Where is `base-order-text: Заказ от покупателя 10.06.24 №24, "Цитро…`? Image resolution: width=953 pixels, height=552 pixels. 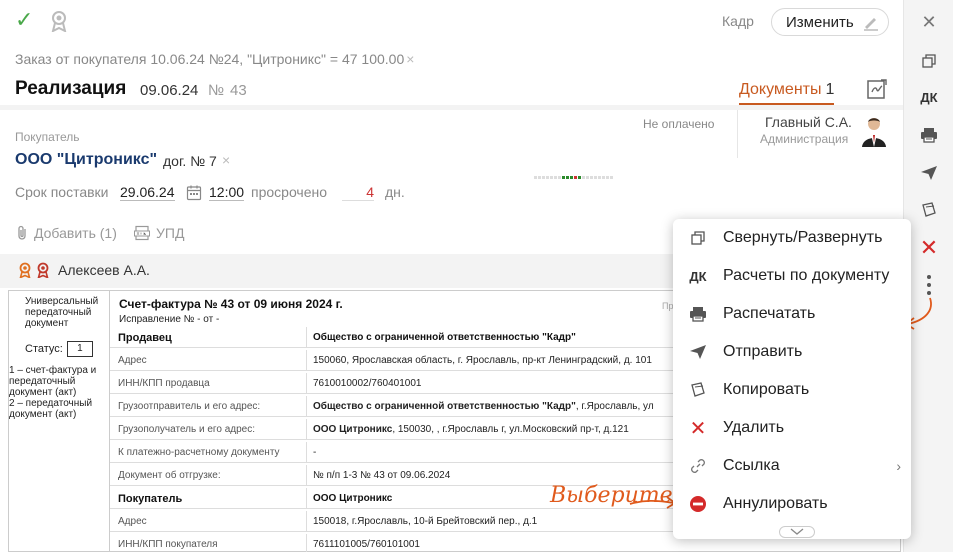 base-order-text: Заказ от покупателя 10.06.24 №24, "Цитро… is located at coordinates (210, 59).